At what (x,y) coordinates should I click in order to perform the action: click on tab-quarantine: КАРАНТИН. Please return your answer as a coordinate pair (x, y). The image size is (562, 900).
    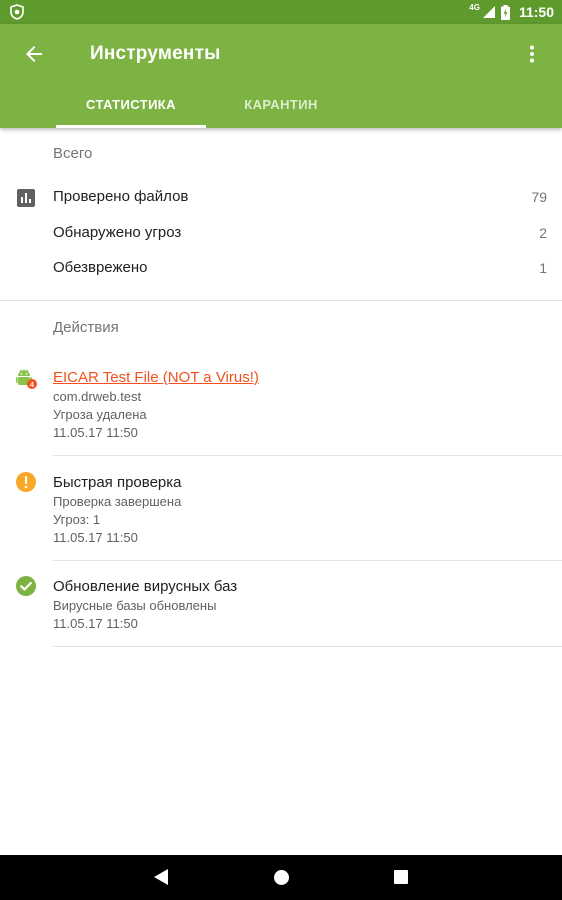
    Looking at the image, I should click on (281, 104).